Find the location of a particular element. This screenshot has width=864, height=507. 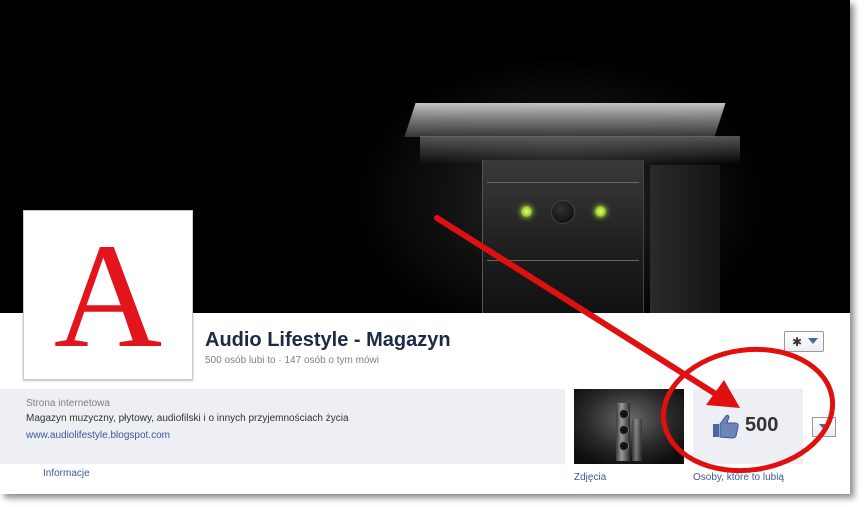

gear-icon: ✱ is located at coordinates (797, 342).